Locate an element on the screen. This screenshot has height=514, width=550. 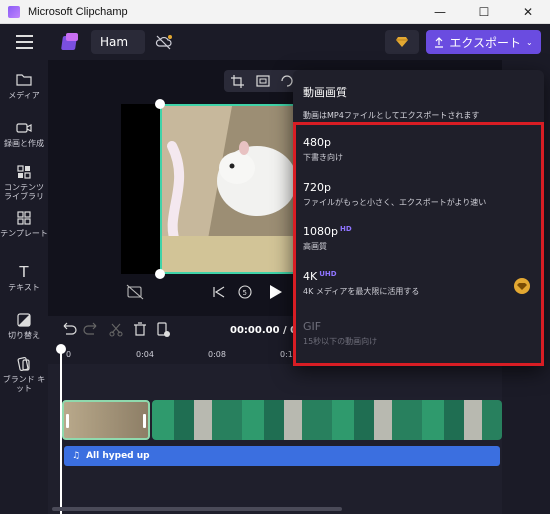
sidebar-item-label: テンプレート is located at coordinates (24, 233).